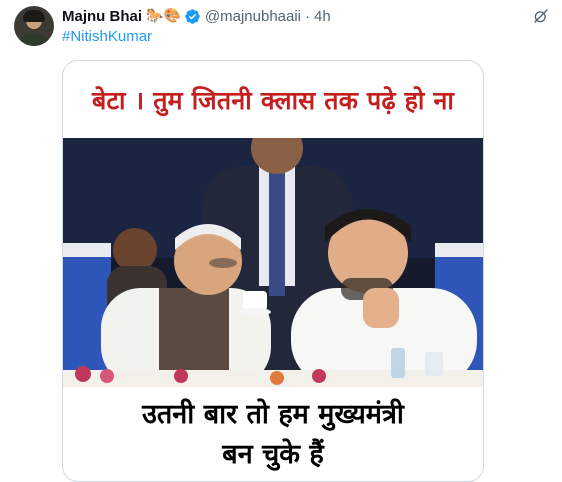 This screenshot has height=482, width=562. Describe the element at coordinates (253, 16) in the screenshot. I see `author-handle: @majnubhaaii` at that location.